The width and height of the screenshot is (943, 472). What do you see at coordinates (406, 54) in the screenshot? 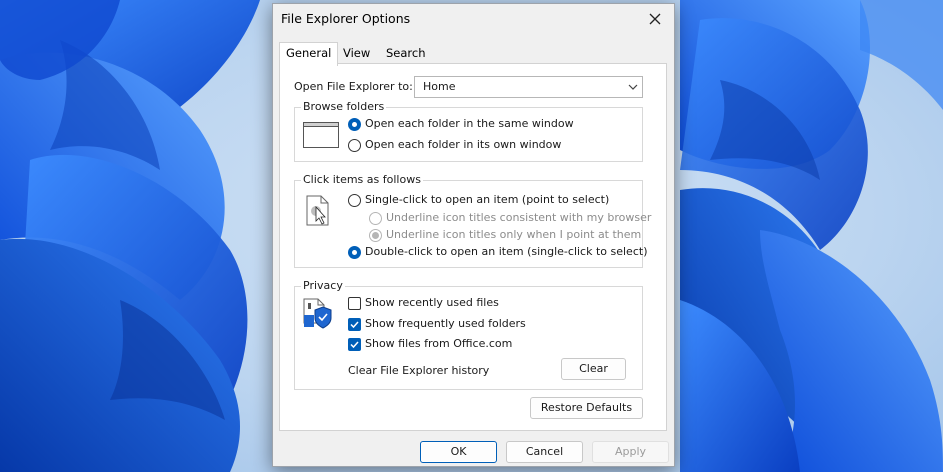
I see `tab-search: Search` at bounding box center [406, 54].